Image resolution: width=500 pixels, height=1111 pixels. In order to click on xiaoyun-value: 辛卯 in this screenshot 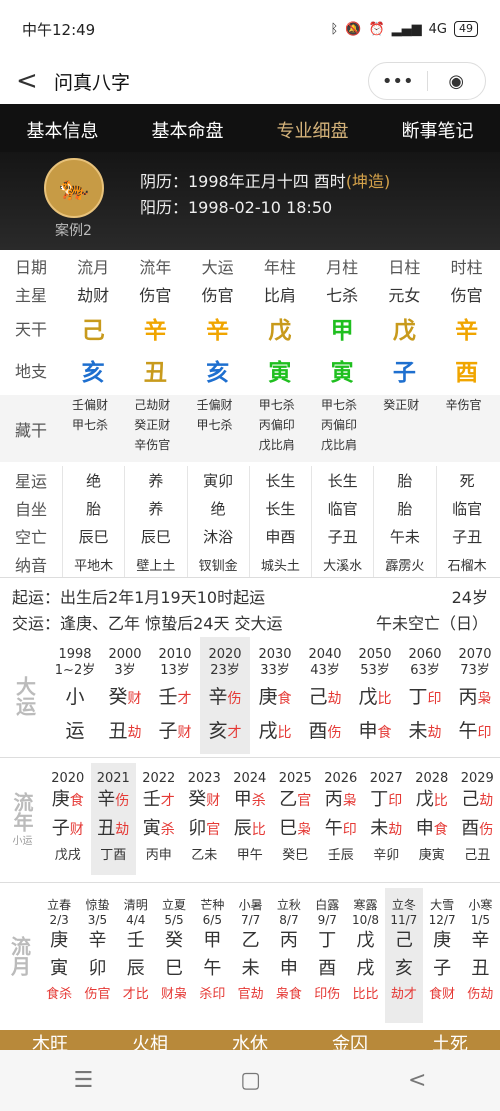, I will do `click(386, 855)`.